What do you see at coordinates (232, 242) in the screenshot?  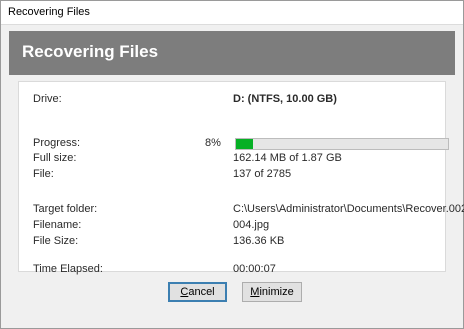 I see `file-size-row: File Size: 136.36 KB` at bounding box center [232, 242].